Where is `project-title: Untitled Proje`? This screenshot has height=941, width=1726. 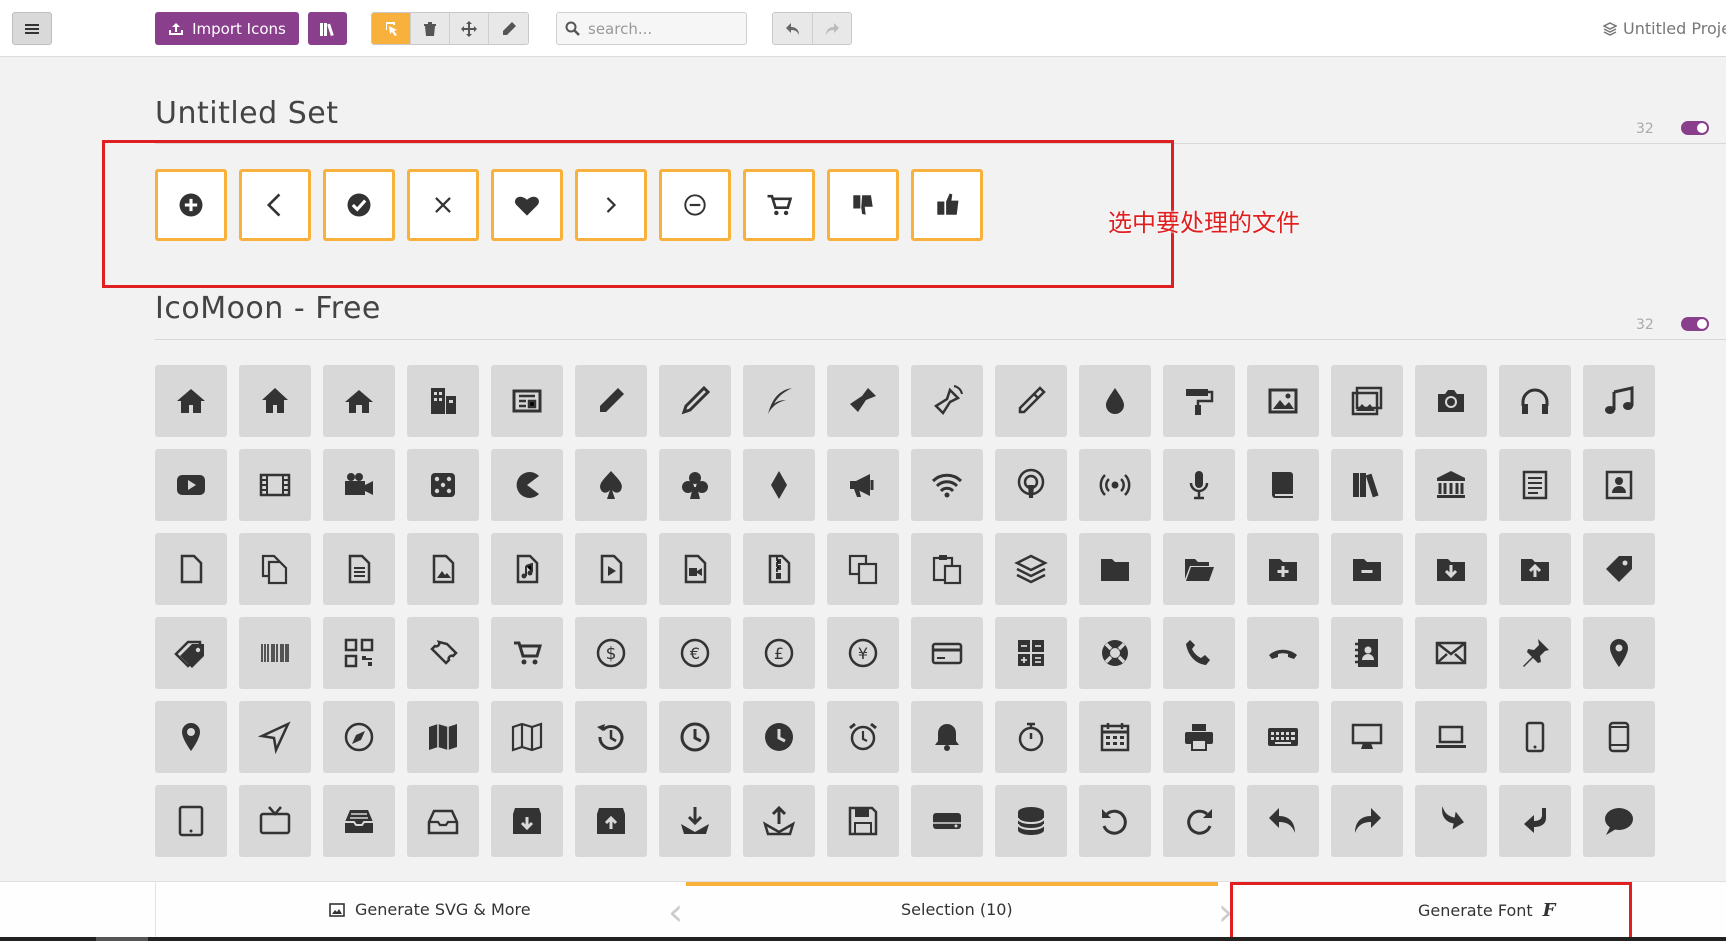
project-title: Untitled Proje is located at coordinates (1664, 28).